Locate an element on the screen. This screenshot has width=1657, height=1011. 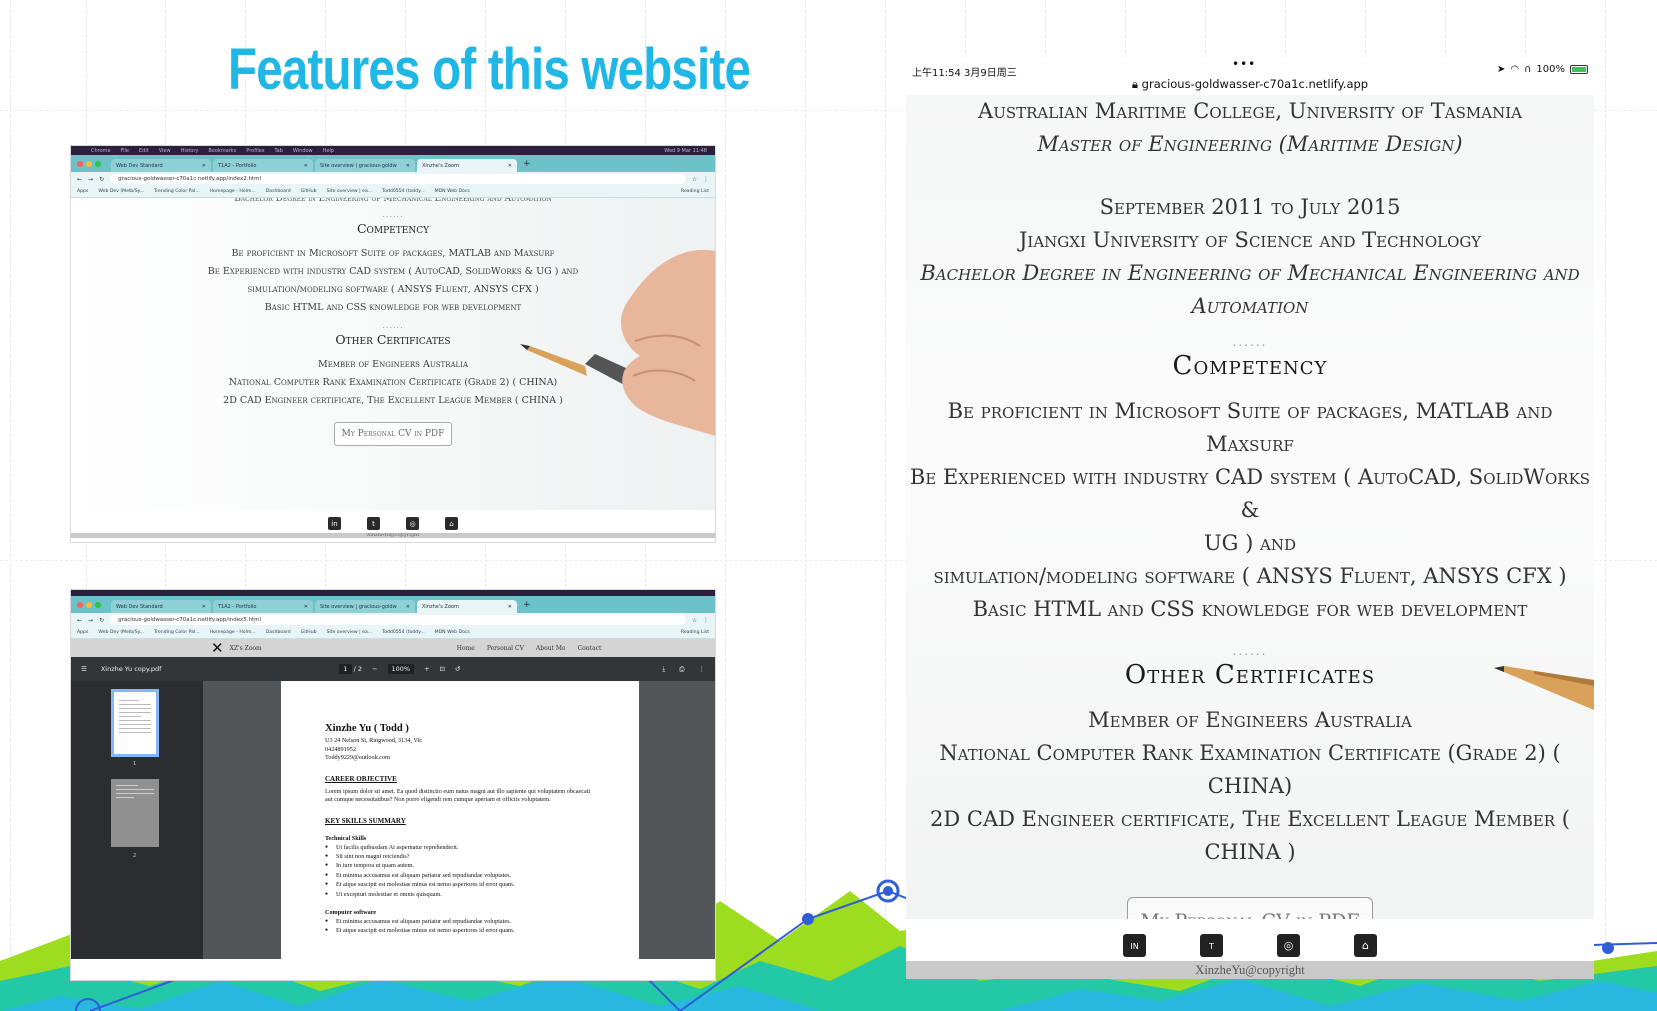
menubar-item: Tab is located at coordinates (278, 151).